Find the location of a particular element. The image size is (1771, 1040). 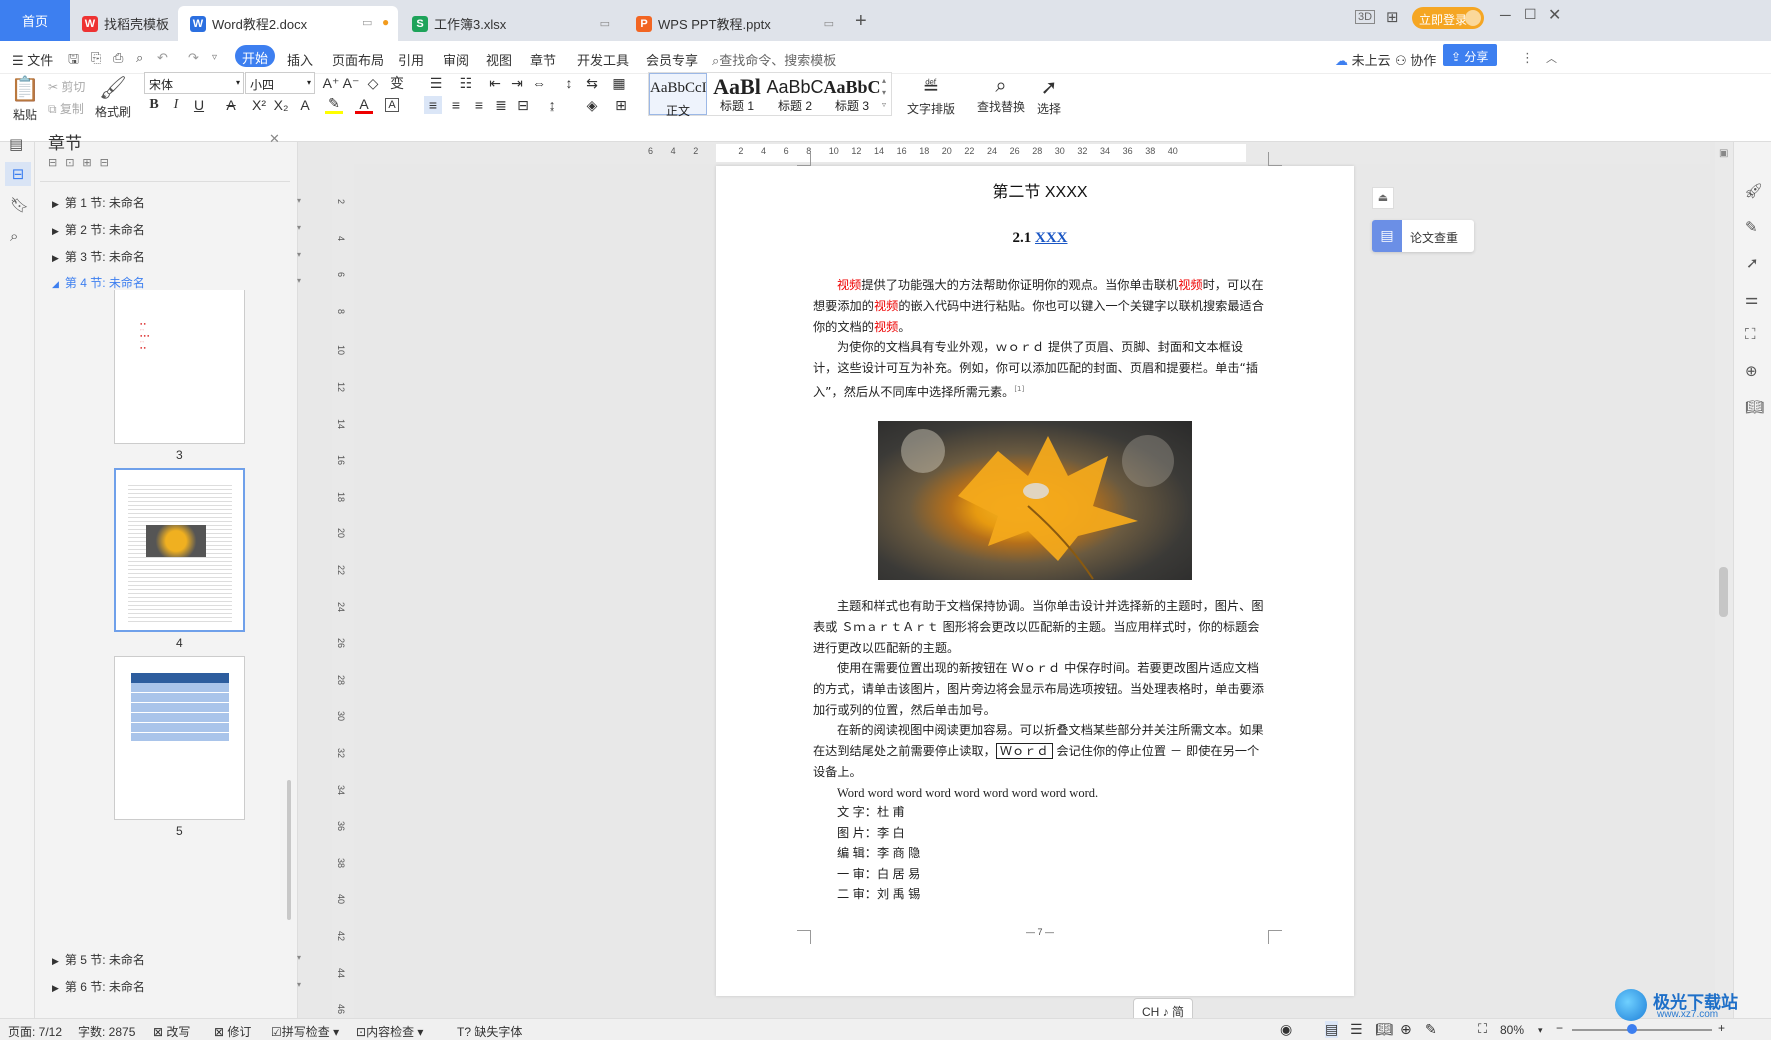

overwrite-toggle: ⊠ 改写 is located at coordinates (171, 1031).